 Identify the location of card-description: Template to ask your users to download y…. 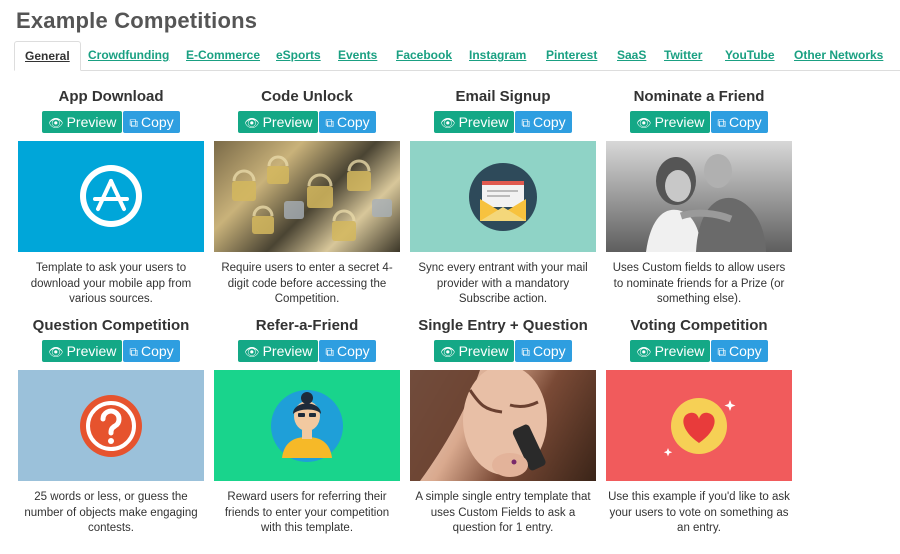
(111, 283).